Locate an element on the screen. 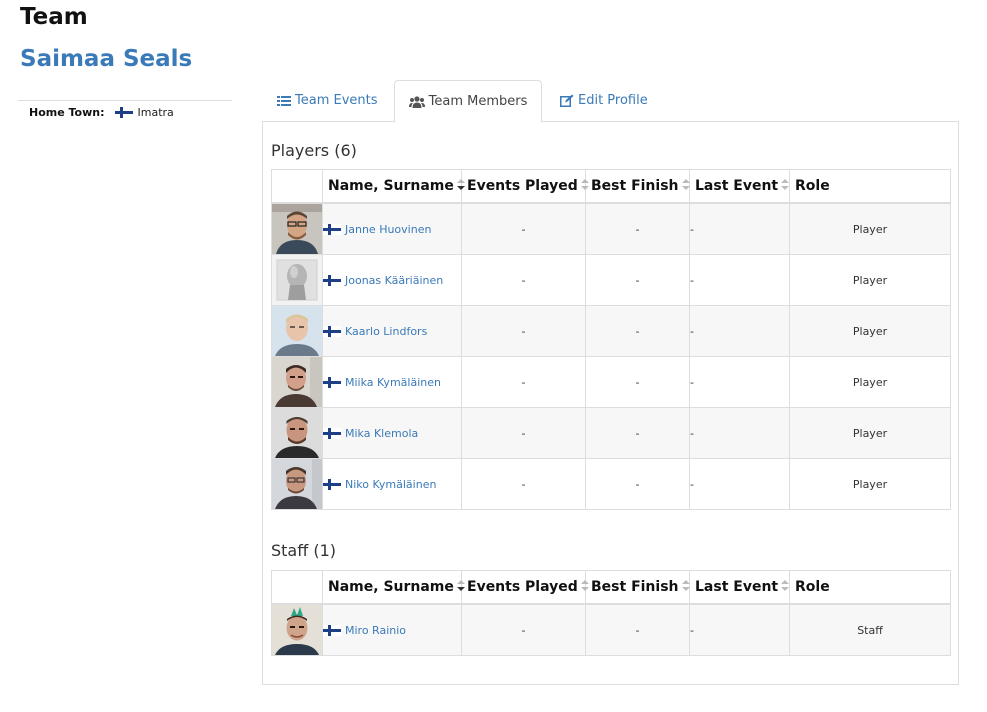 Image resolution: width=987 pixels, height=712 pixels. table-row: Miro Rainio - - - Staff is located at coordinates (611, 629).